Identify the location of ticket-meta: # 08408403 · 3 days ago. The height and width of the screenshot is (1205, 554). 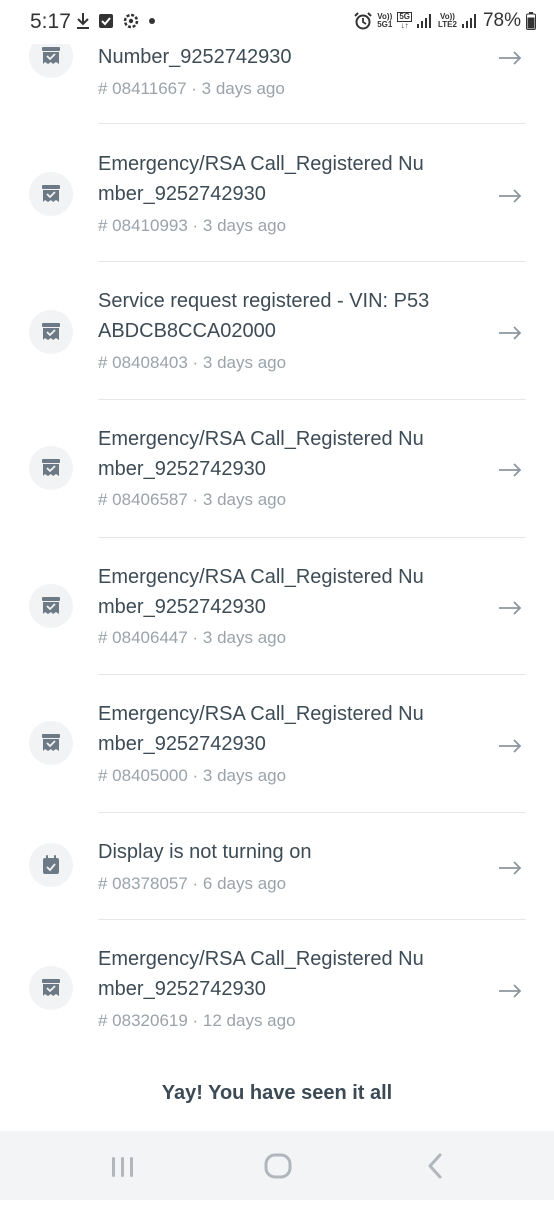
(192, 362).